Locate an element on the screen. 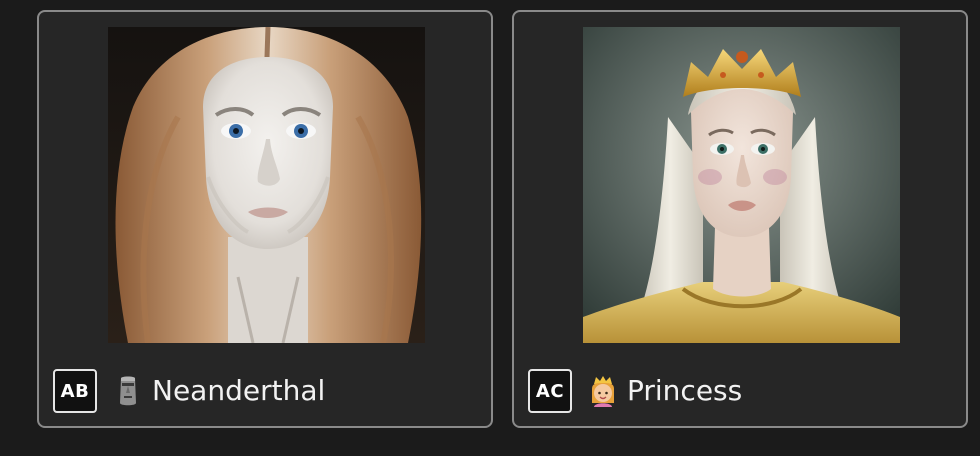 The height and width of the screenshot is (456, 980). character-name: Neanderthal is located at coordinates (239, 390).